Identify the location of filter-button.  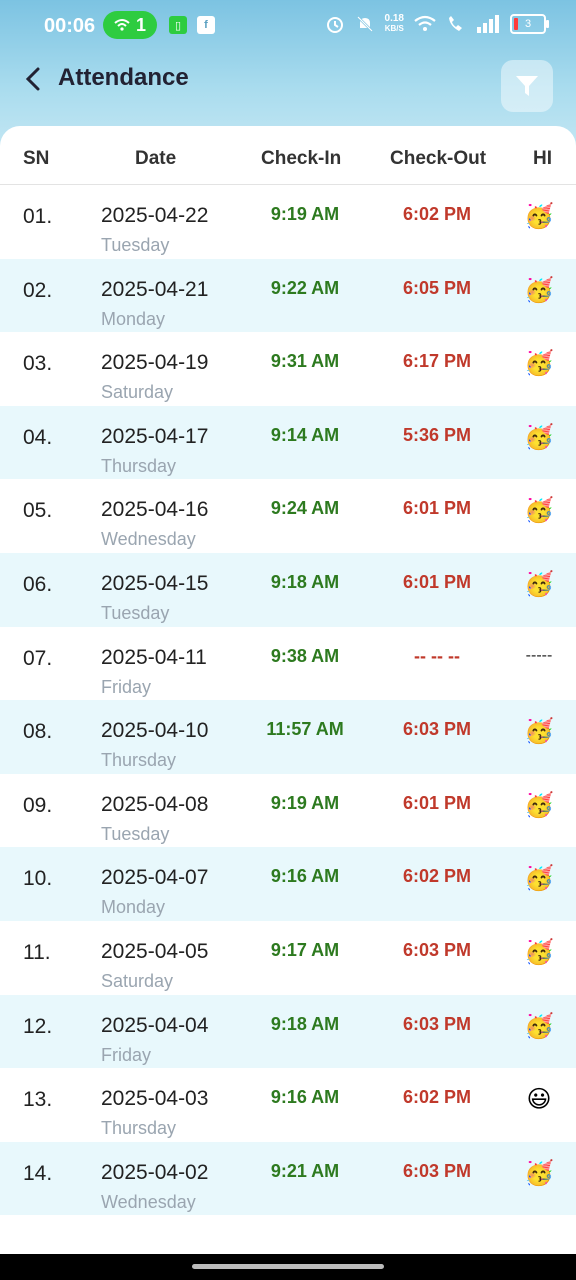
(527, 86).